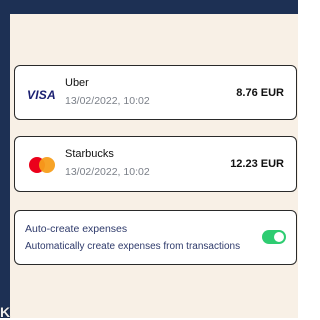 Image resolution: width=320 pixels, height=320 pixels. Describe the element at coordinates (77, 83) in the screenshot. I see `merchant-name: Uber` at that location.